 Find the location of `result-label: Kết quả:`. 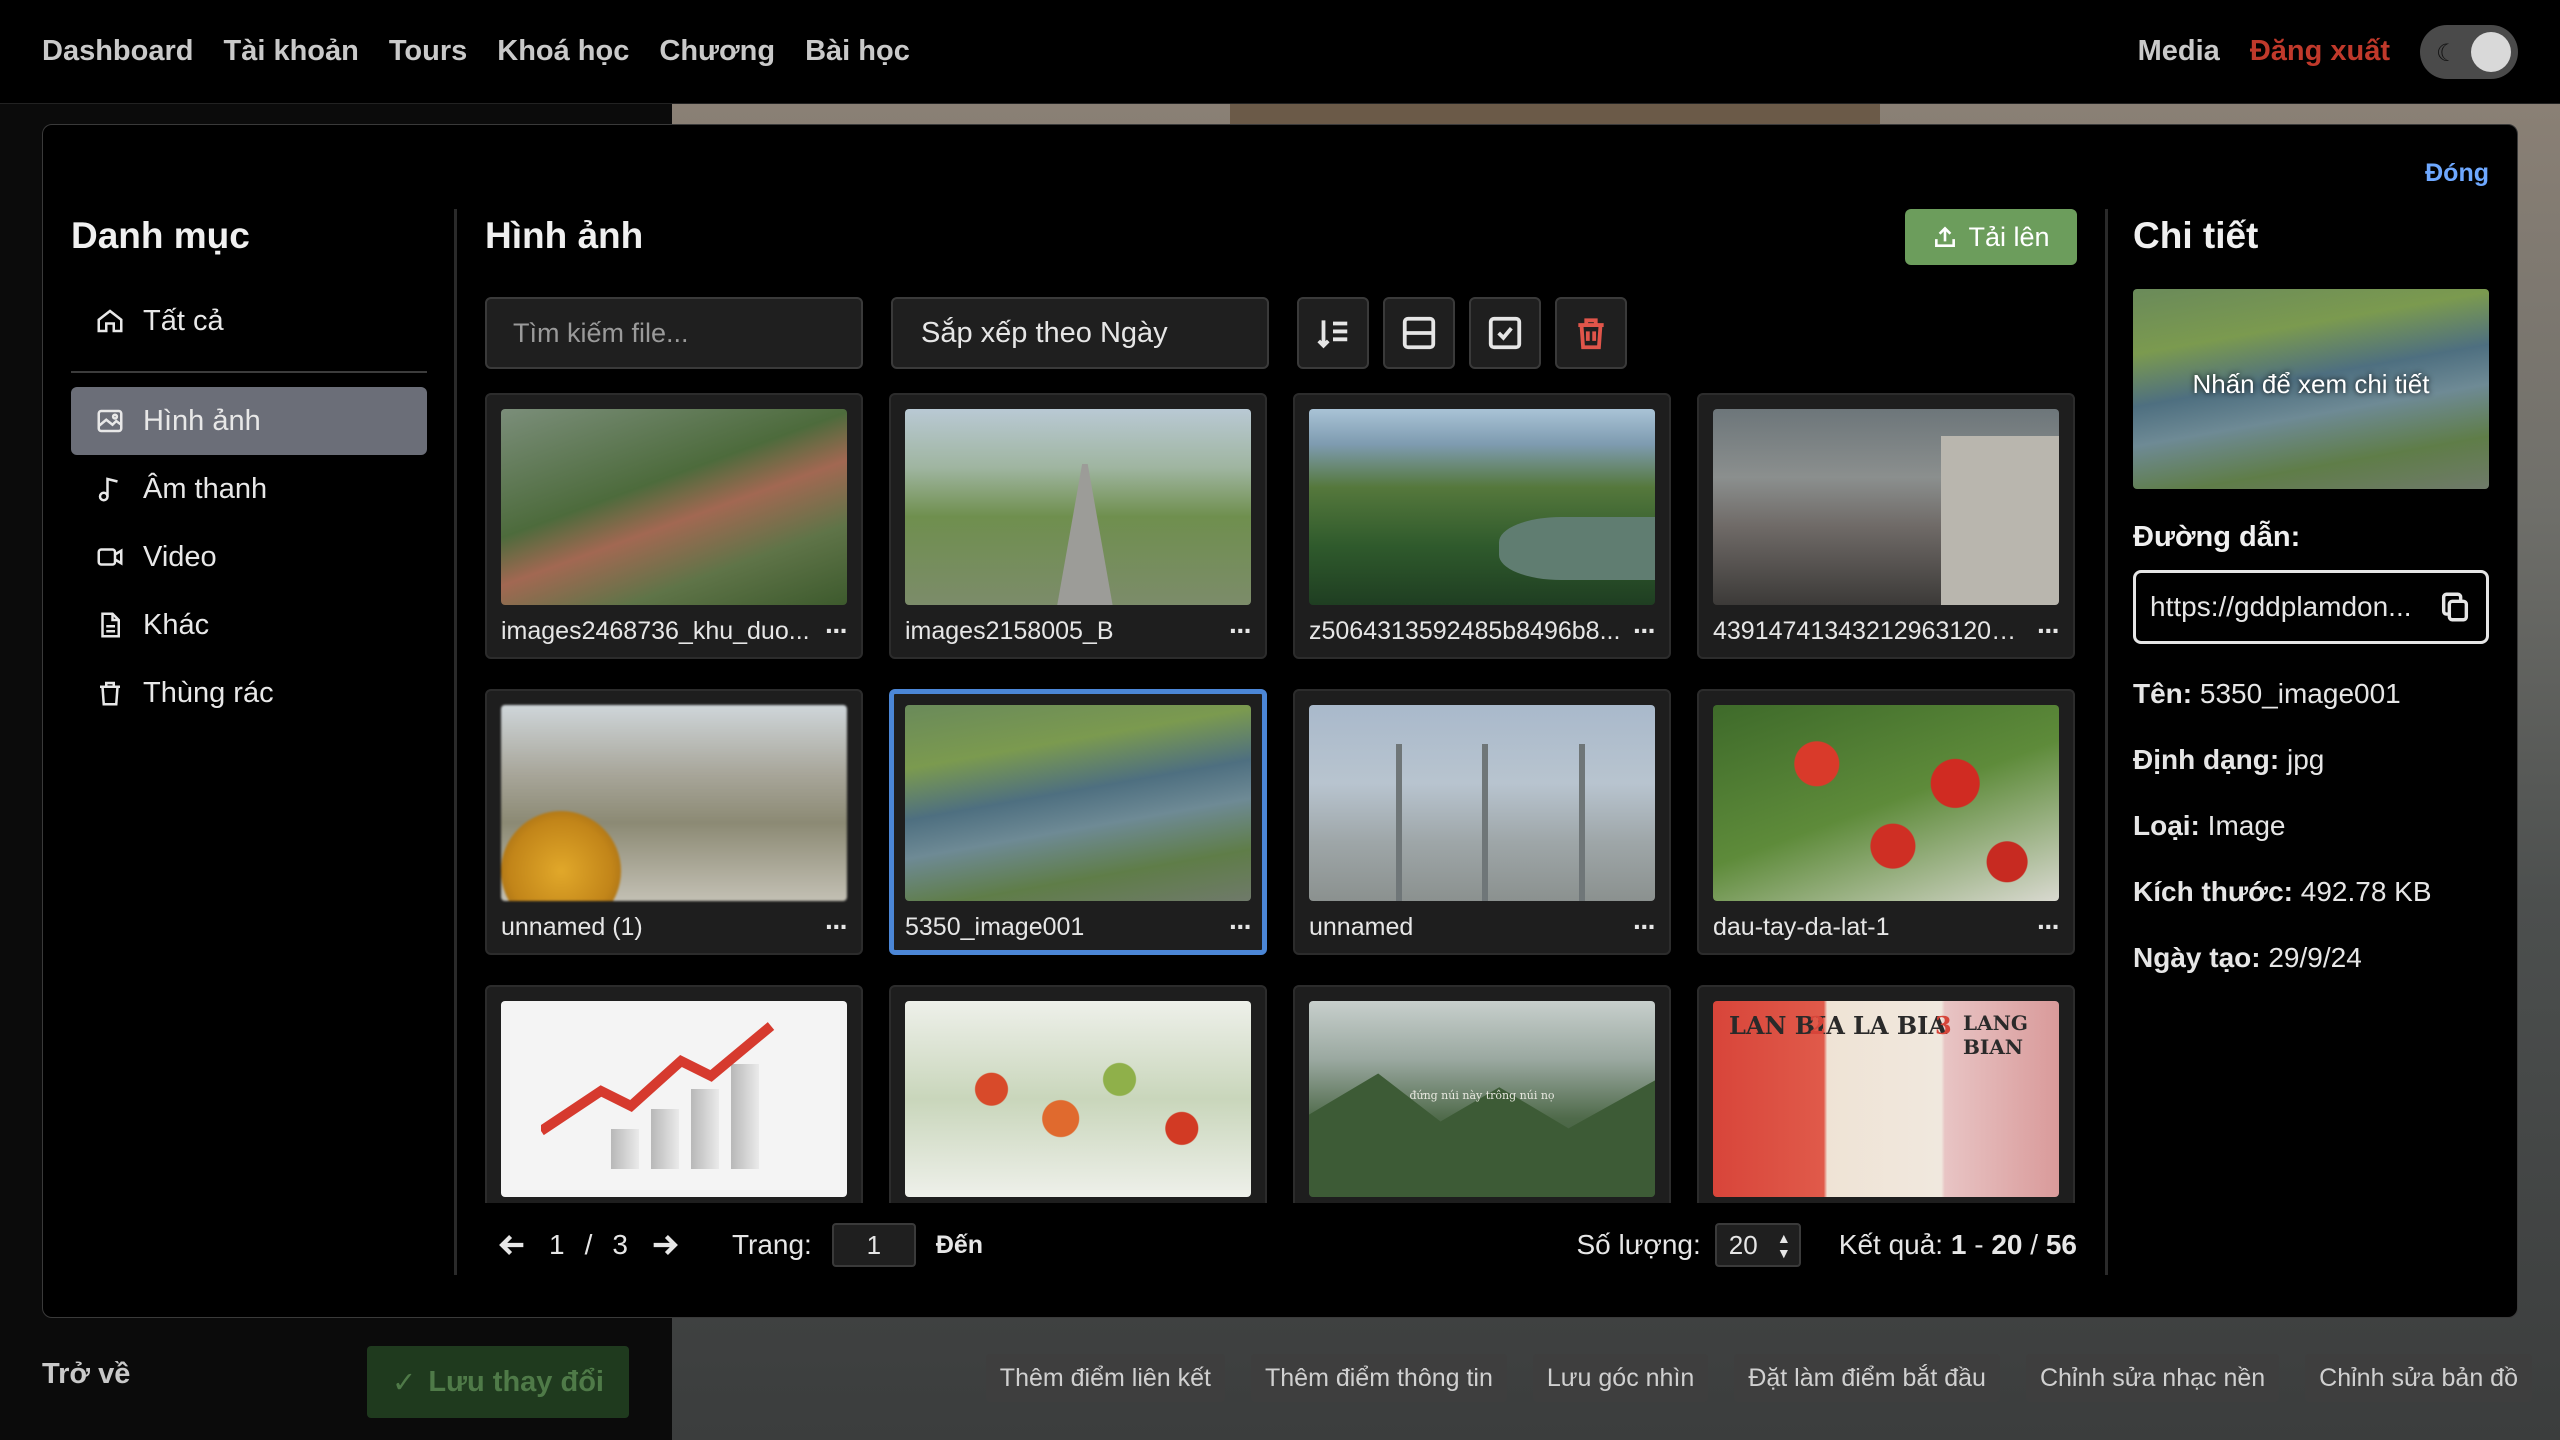

result-label: Kết quả: is located at coordinates (1891, 1244).